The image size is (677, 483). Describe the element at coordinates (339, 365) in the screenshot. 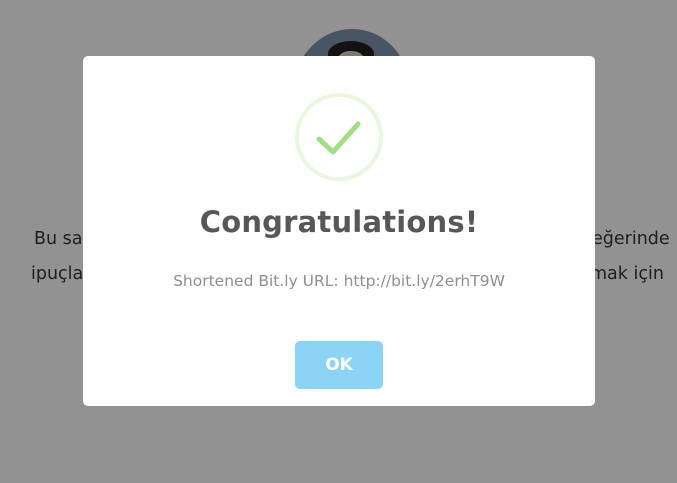

I see `ok-button: OK` at that location.